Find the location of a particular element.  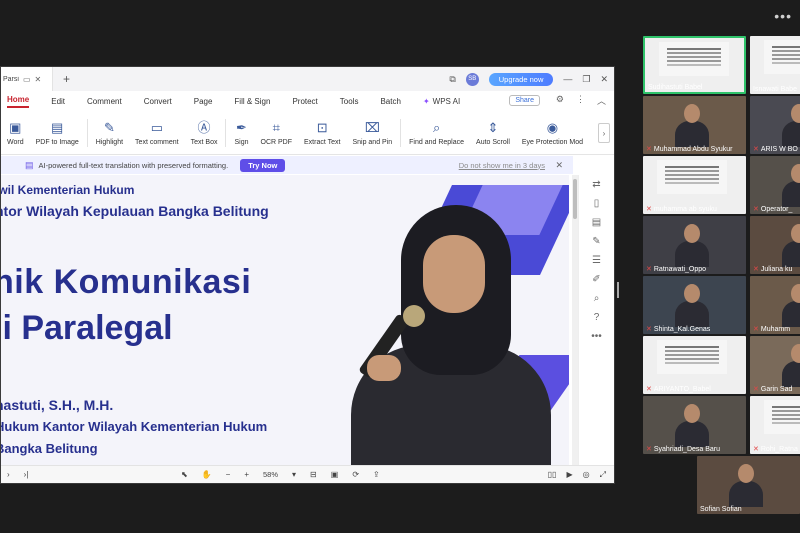

tool-ocr-pdf: ⌗ OCR PDF is located at coordinates (277, 133).